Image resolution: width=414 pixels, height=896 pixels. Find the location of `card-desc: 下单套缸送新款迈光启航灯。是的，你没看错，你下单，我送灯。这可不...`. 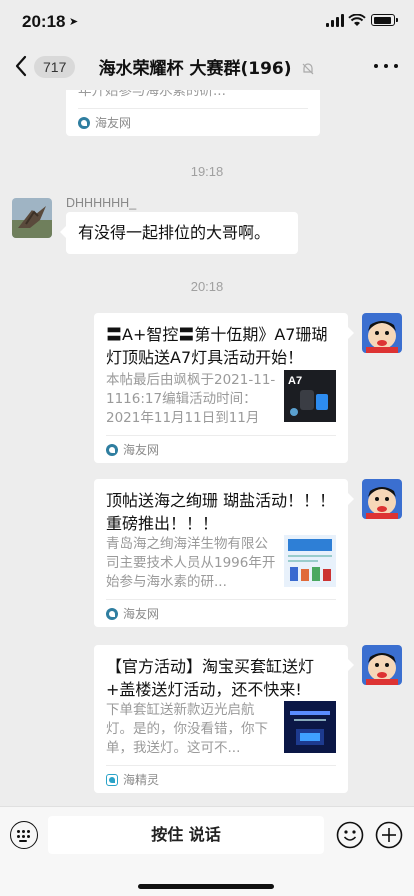

card-desc: 下单套缸送新款迈光启航灯。是的，你没看错，你下单，我送灯。这可不... is located at coordinates (187, 729).